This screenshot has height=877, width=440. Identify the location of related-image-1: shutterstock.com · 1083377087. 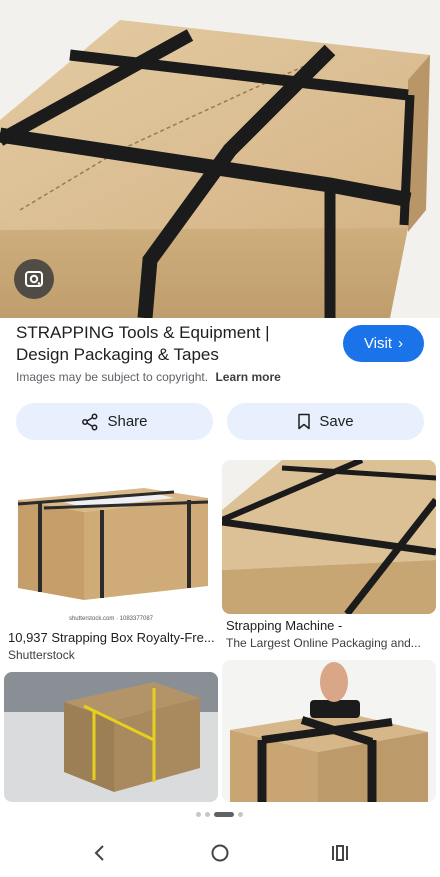
(111, 543).